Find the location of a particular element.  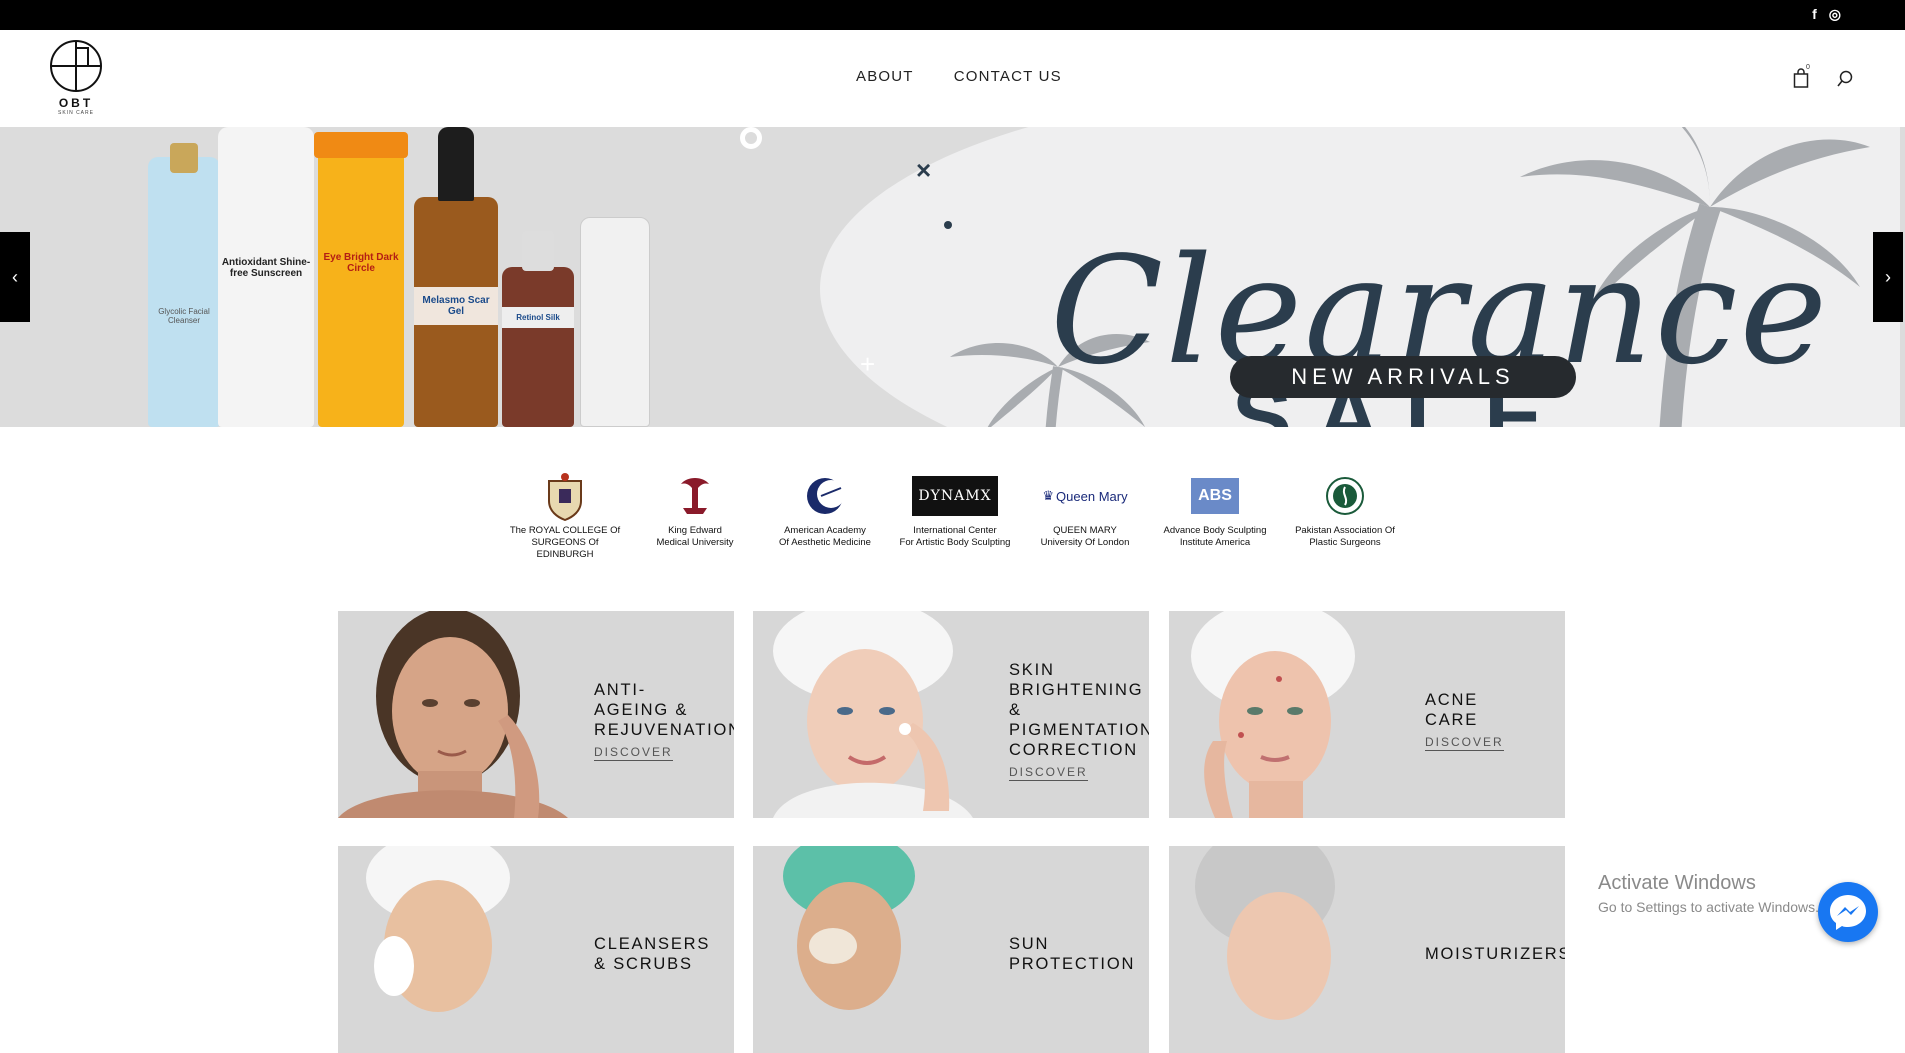

cart-count-badge: 0 is located at coordinates (1808, 67).